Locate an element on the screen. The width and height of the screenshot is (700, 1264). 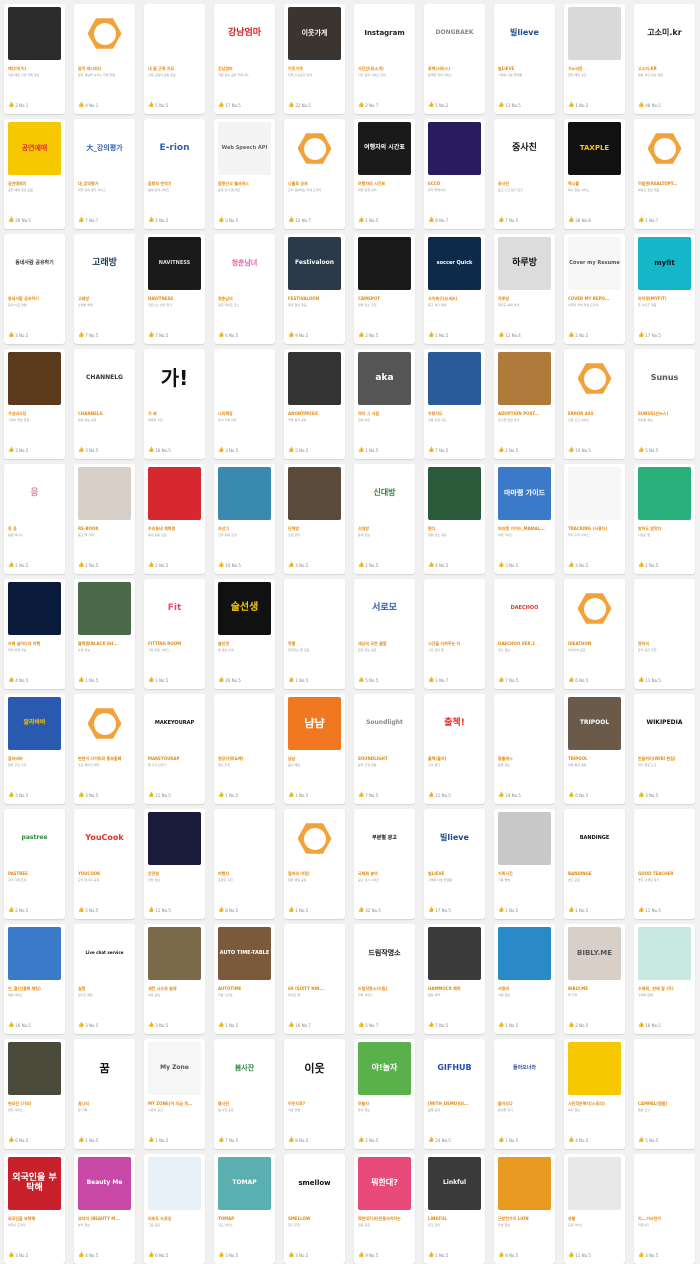
app-thumbnail: BIBLY.ME is located at coordinates (594, 953).